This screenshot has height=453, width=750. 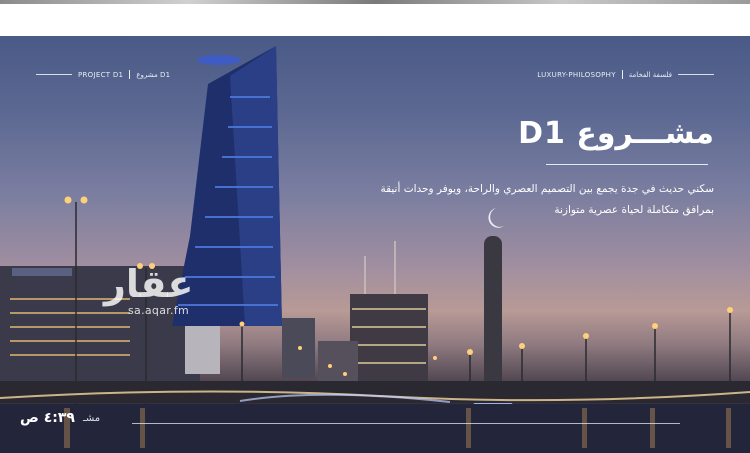 I want to click on project-label-en: PROJECT D1, so click(x=101, y=74).